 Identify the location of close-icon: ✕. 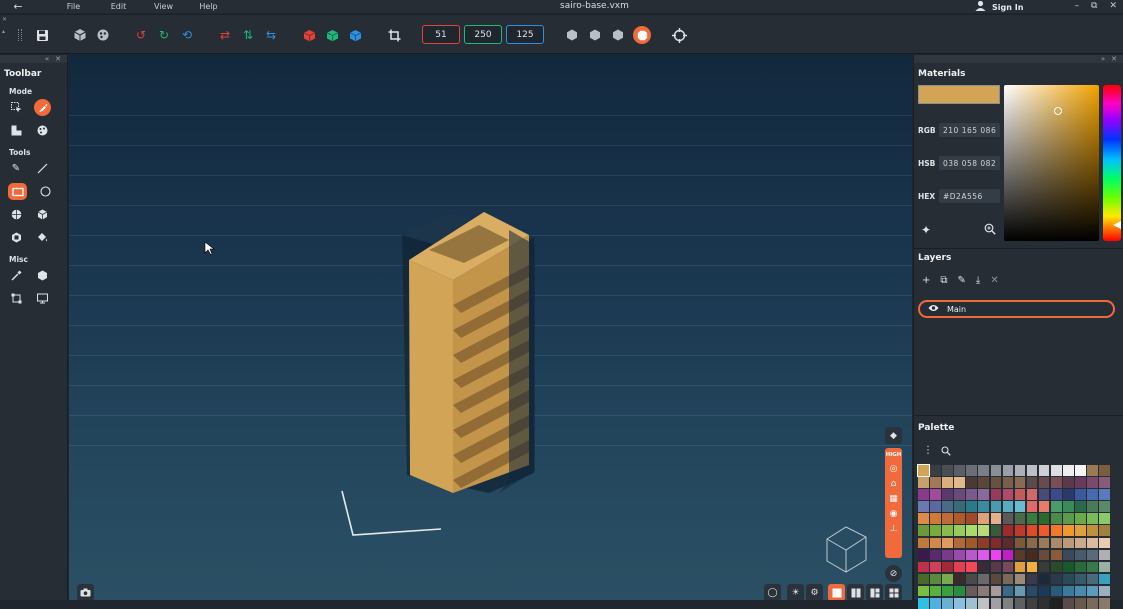
(1113, 6).